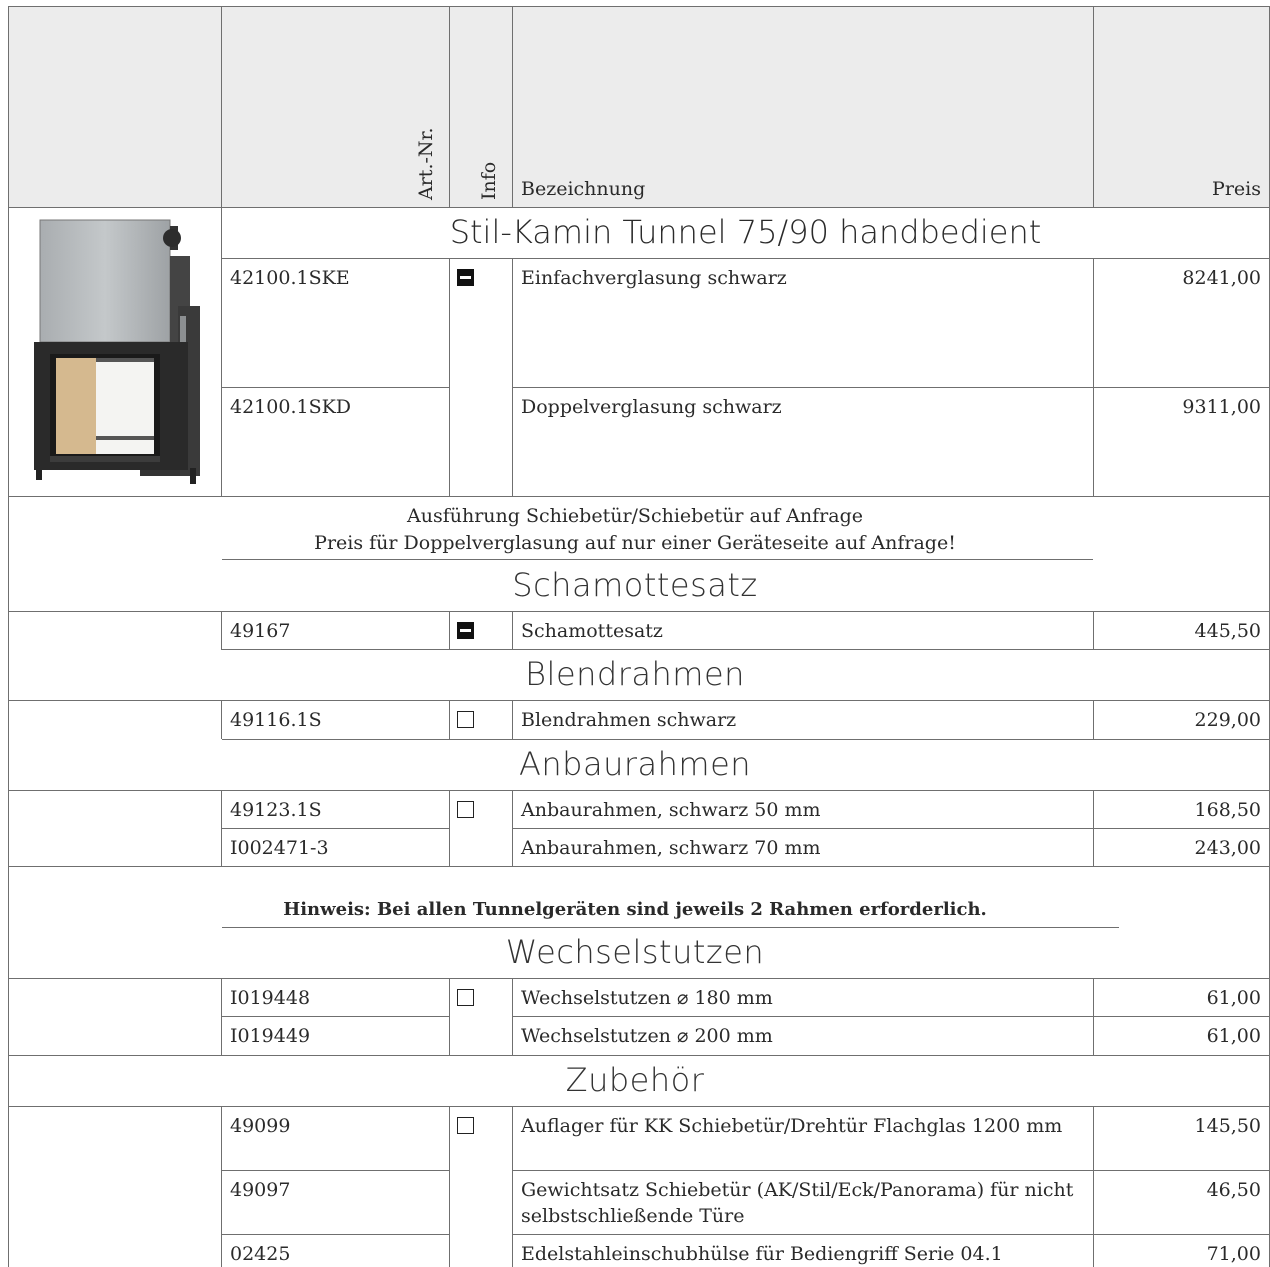 The height and width of the screenshot is (1267, 1270). Describe the element at coordinates (1227, 848) in the screenshot. I see `anbaurahmen-row-2-price: 243,00` at that location.